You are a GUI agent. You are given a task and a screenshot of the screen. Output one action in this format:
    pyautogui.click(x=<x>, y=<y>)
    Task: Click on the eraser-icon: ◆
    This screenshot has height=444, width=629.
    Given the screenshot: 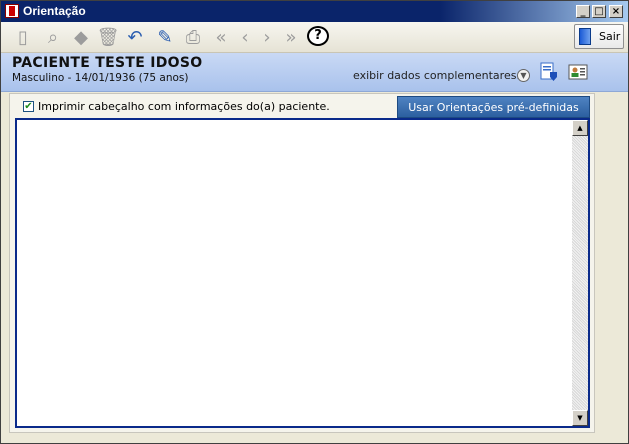 What is the action you would take?
    pyautogui.click(x=81, y=37)
    